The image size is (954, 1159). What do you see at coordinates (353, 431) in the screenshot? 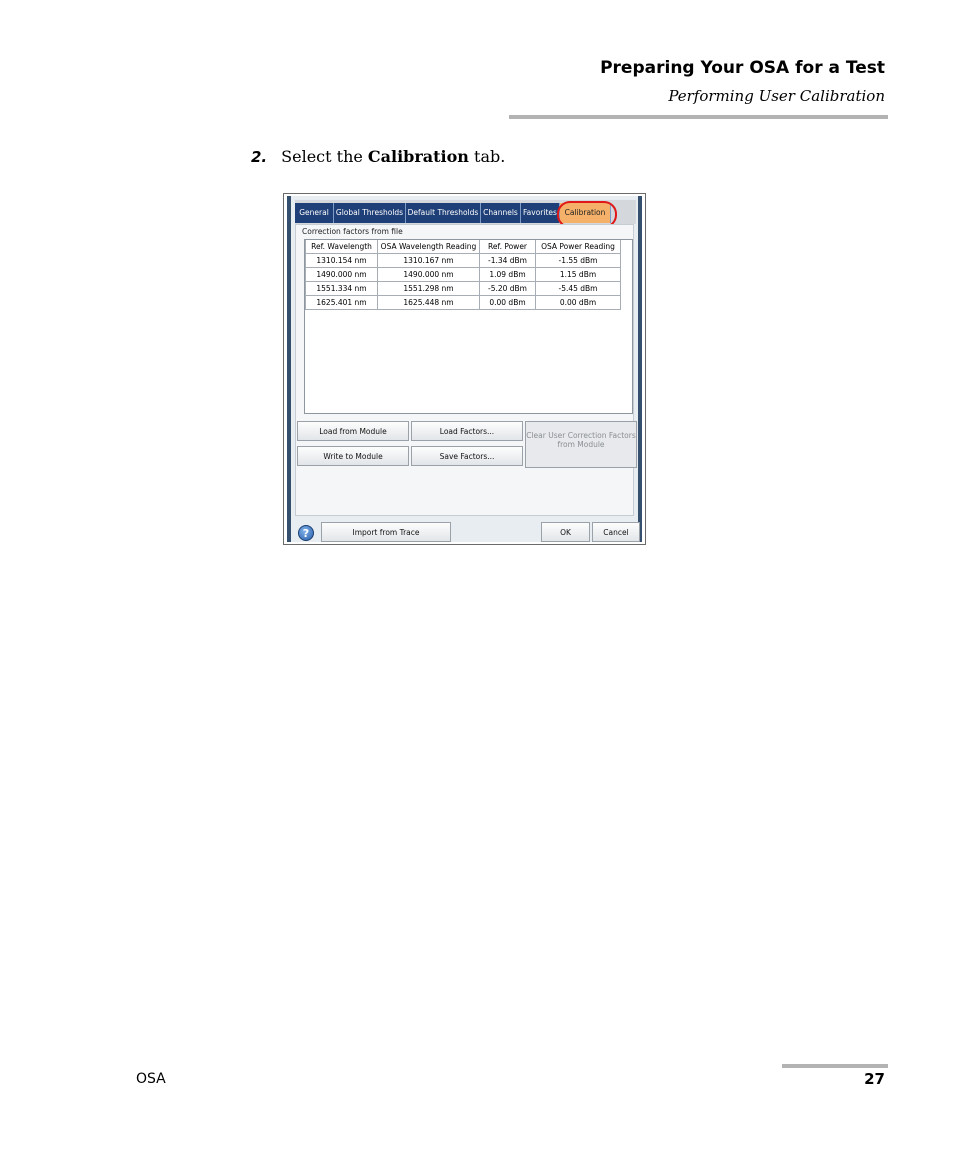
I see `load-from-module-button: Load from Module` at bounding box center [353, 431].